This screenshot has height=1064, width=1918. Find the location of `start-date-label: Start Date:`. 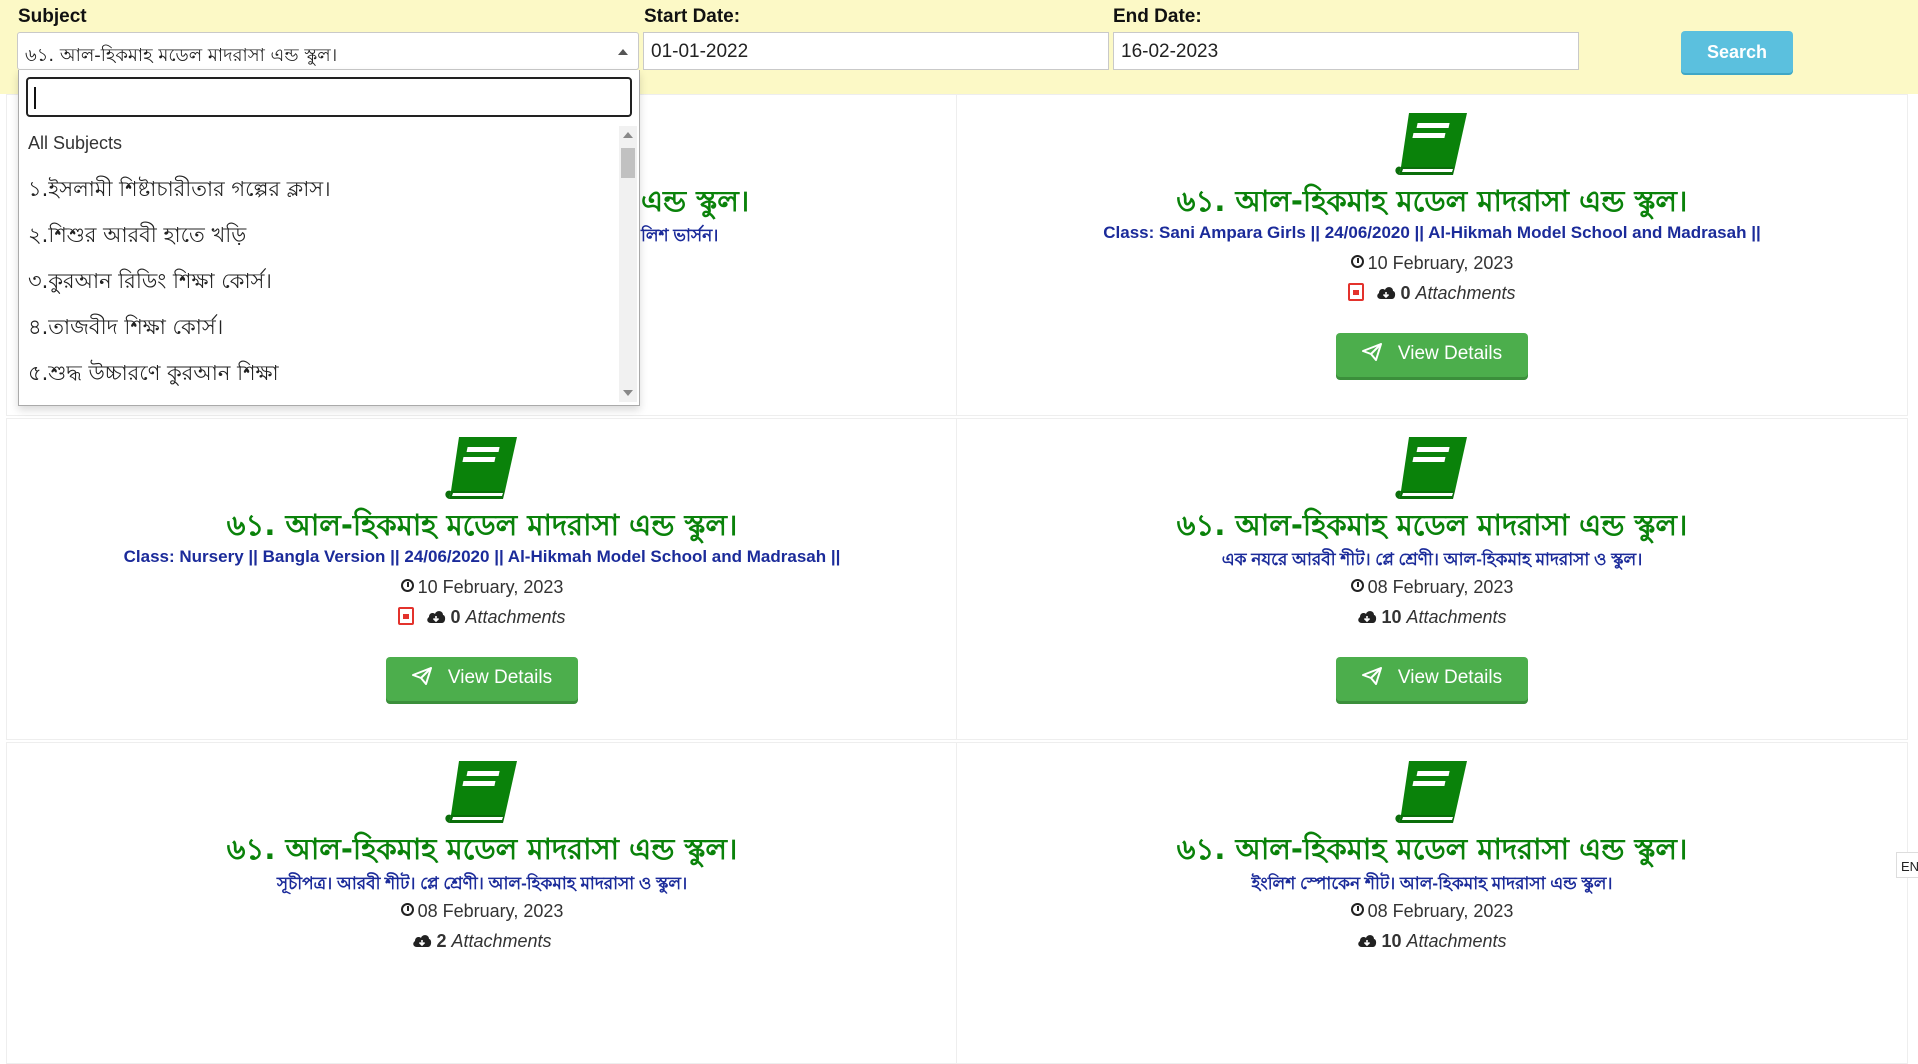

start-date-label: Start Date: is located at coordinates (692, 16).